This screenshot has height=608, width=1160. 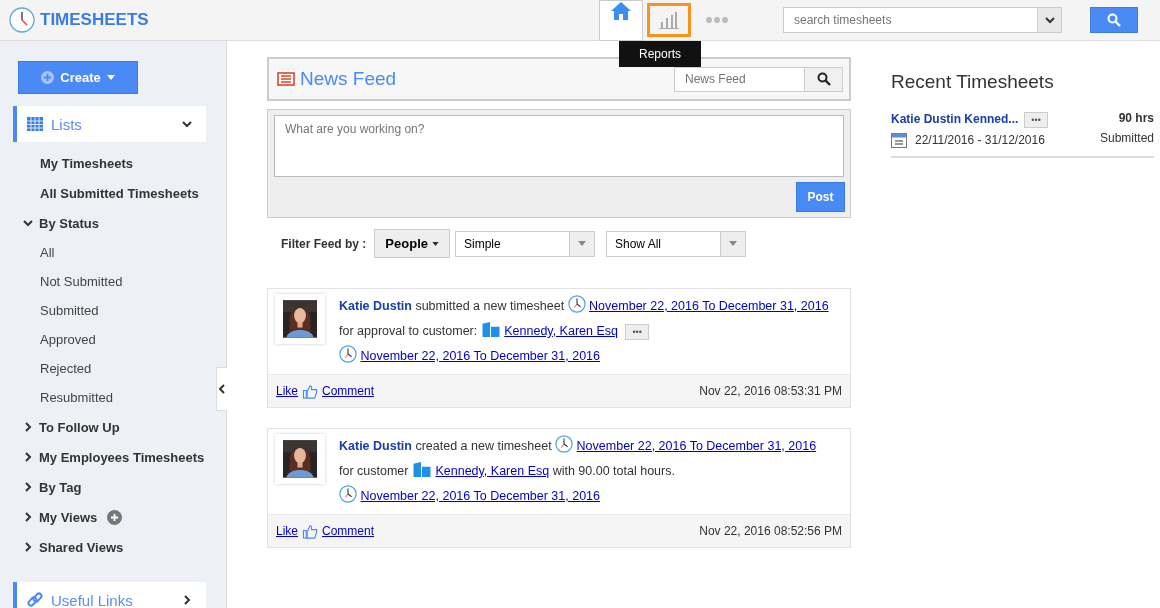 What do you see at coordinates (717, 20) in the screenshot?
I see `more-icon` at bounding box center [717, 20].